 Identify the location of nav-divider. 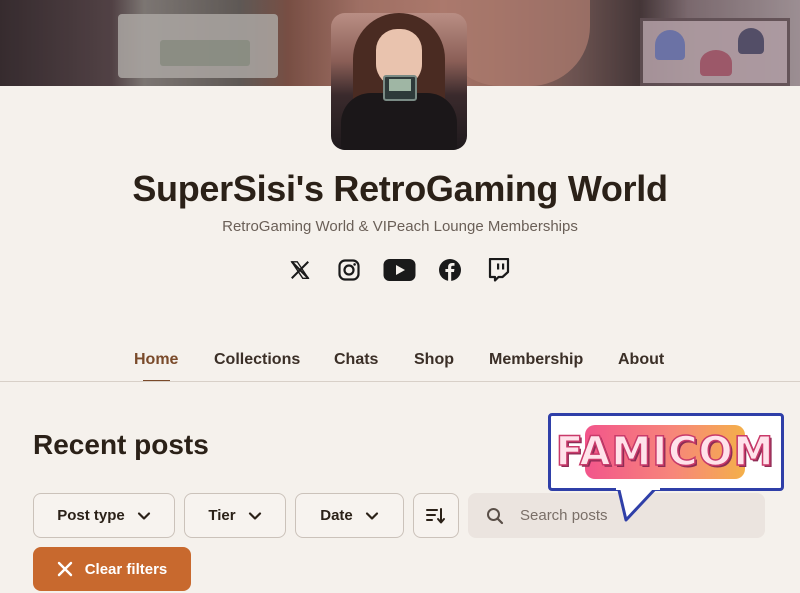
(400, 381).